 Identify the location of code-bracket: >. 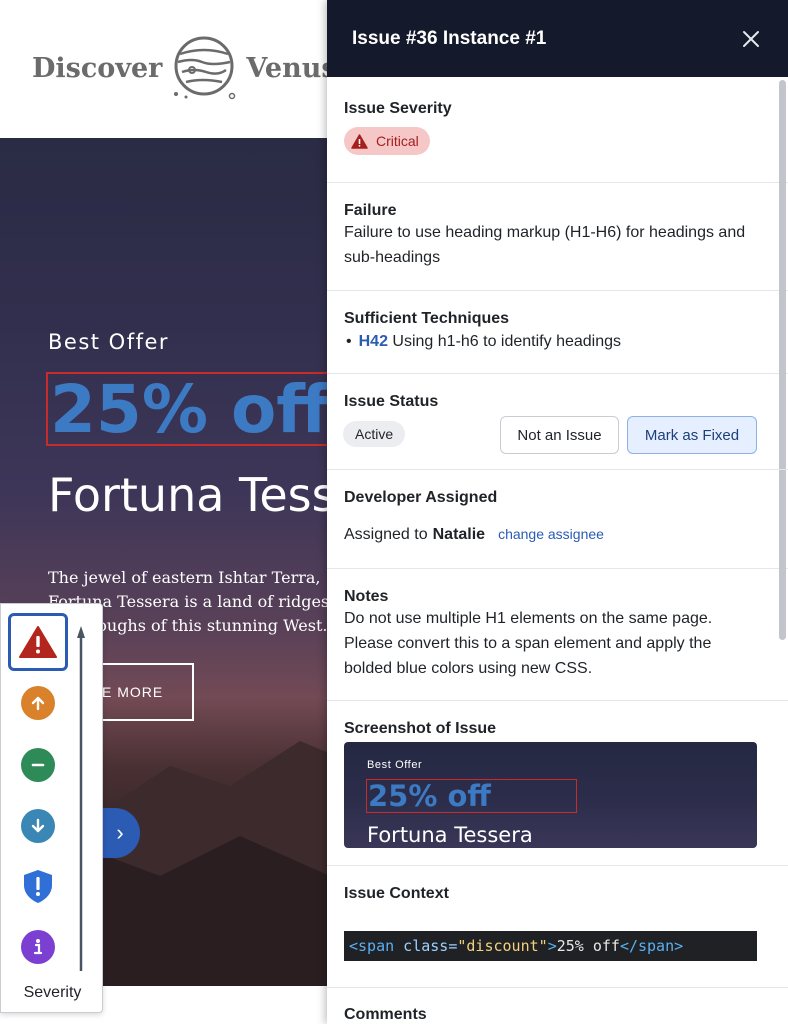
(552, 946).